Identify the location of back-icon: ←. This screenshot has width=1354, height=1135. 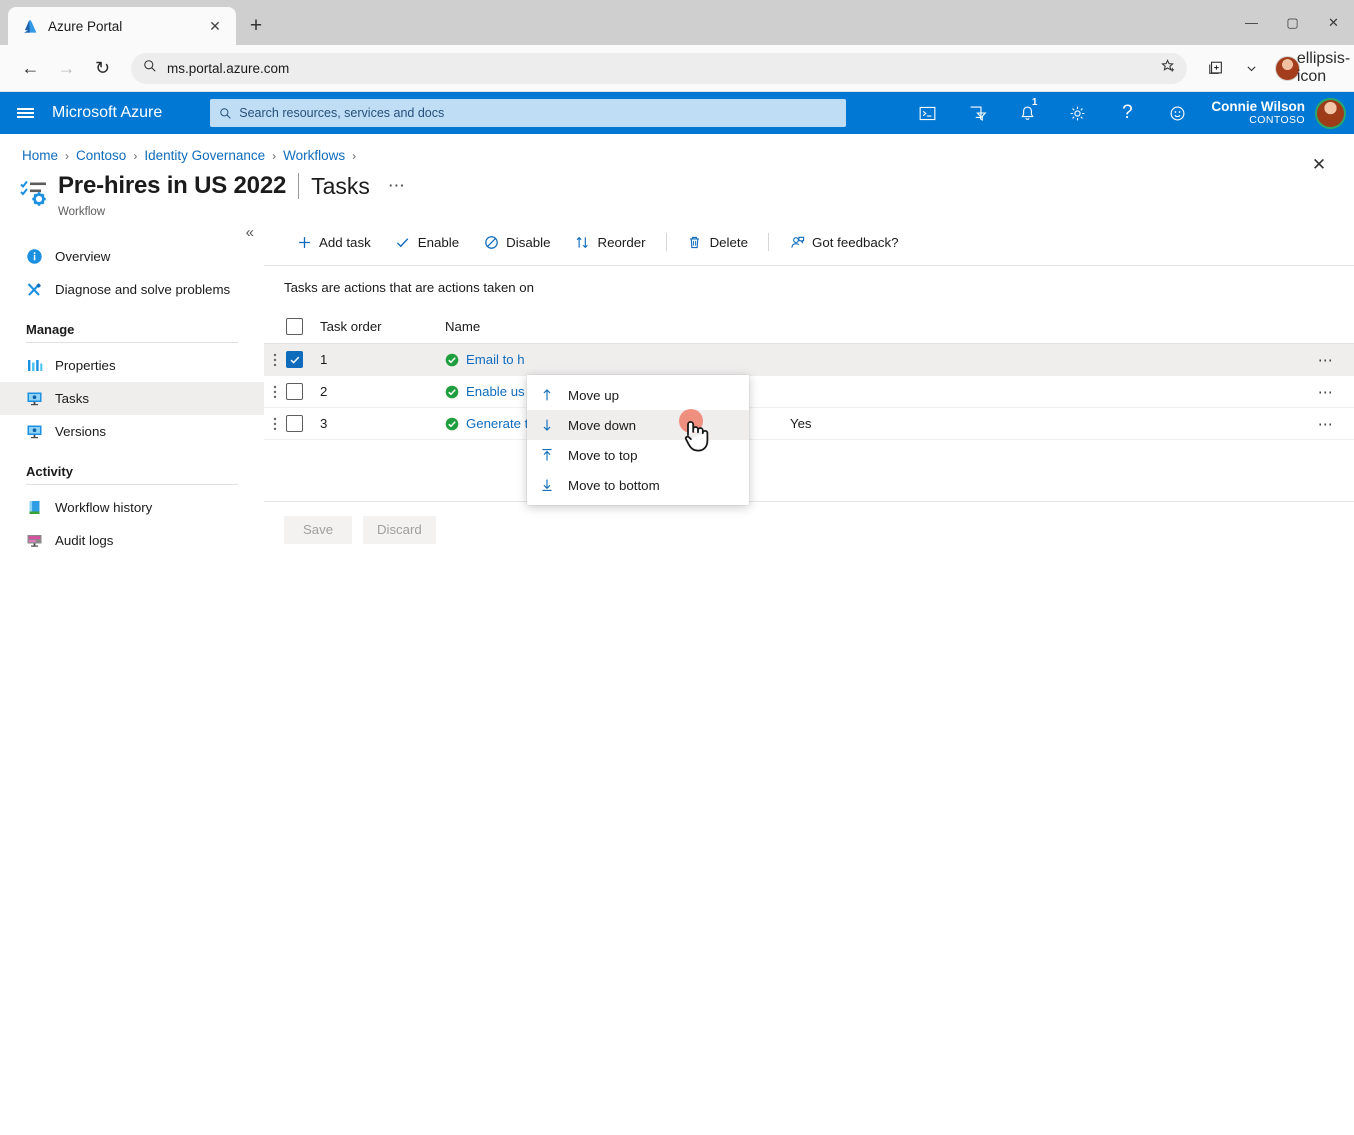
(30, 68).